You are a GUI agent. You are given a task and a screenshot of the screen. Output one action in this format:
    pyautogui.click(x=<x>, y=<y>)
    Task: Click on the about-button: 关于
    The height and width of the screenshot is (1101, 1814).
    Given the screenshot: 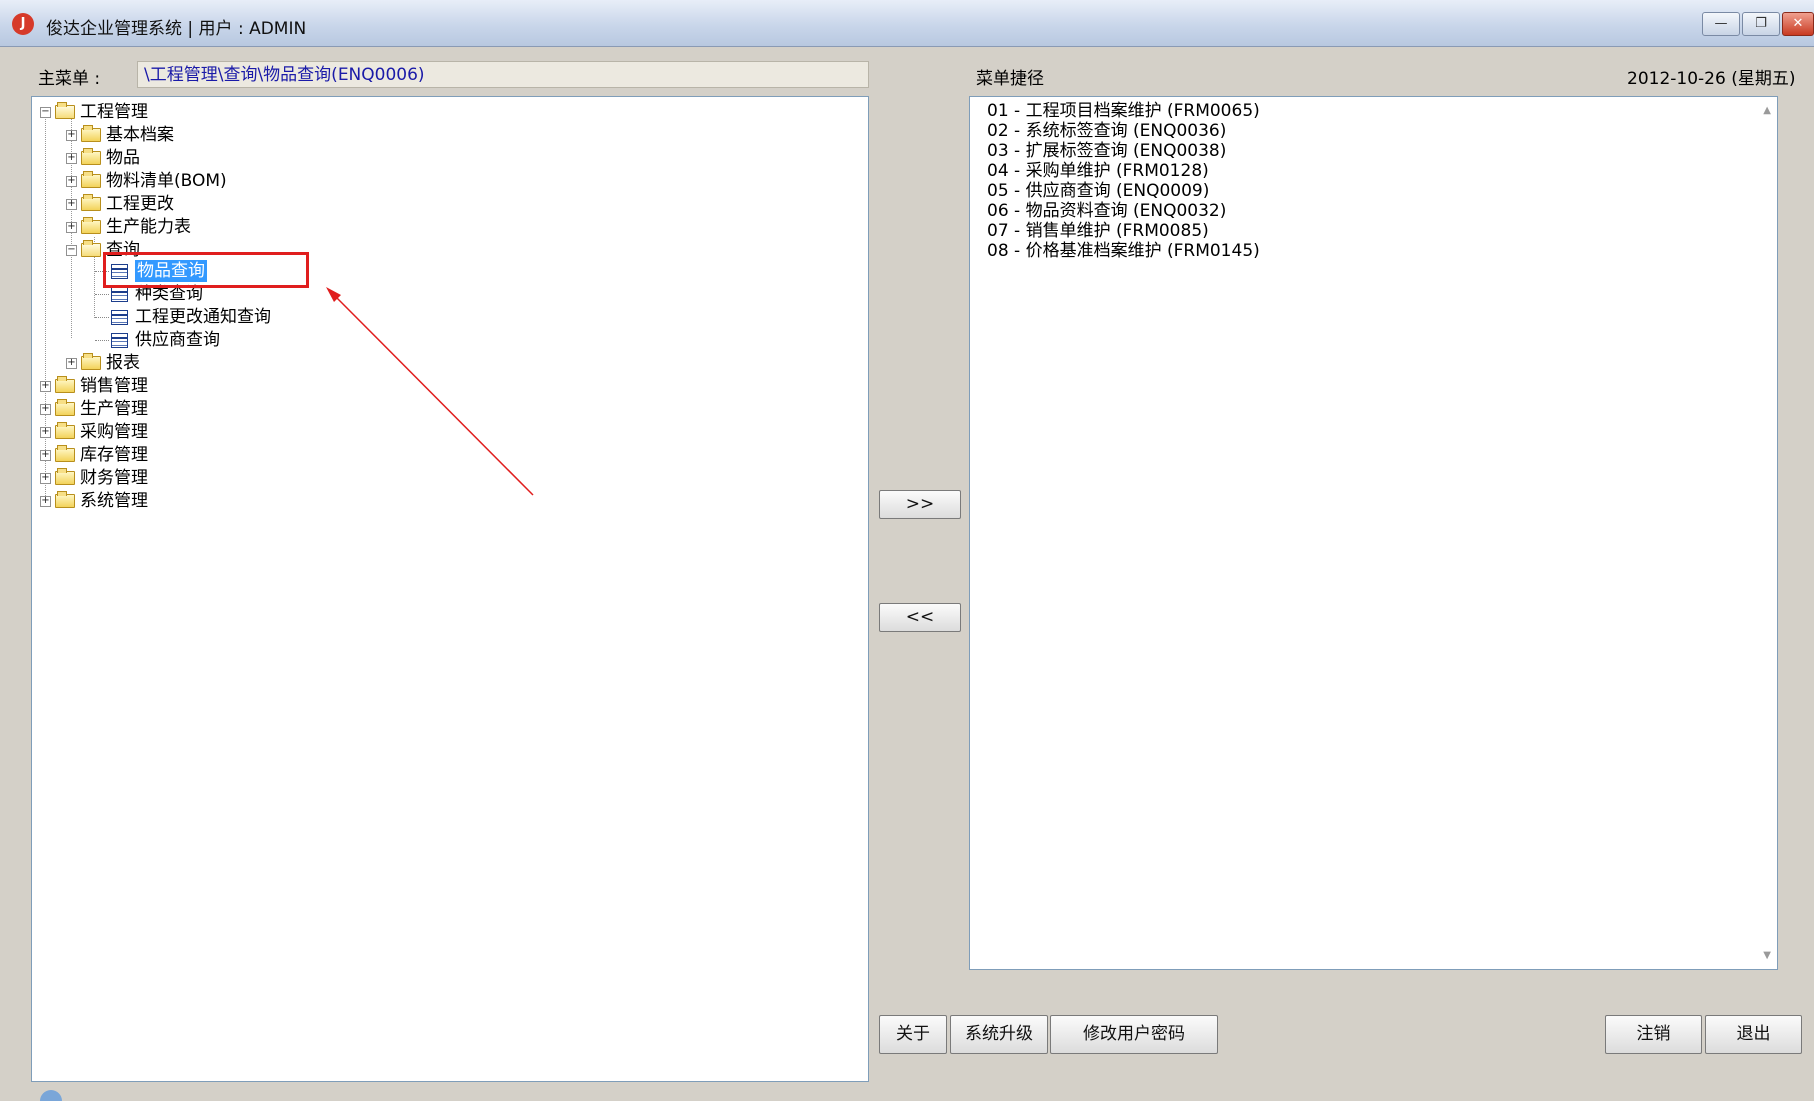 What is the action you would take?
    pyautogui.click(x=913, y=1034)
    